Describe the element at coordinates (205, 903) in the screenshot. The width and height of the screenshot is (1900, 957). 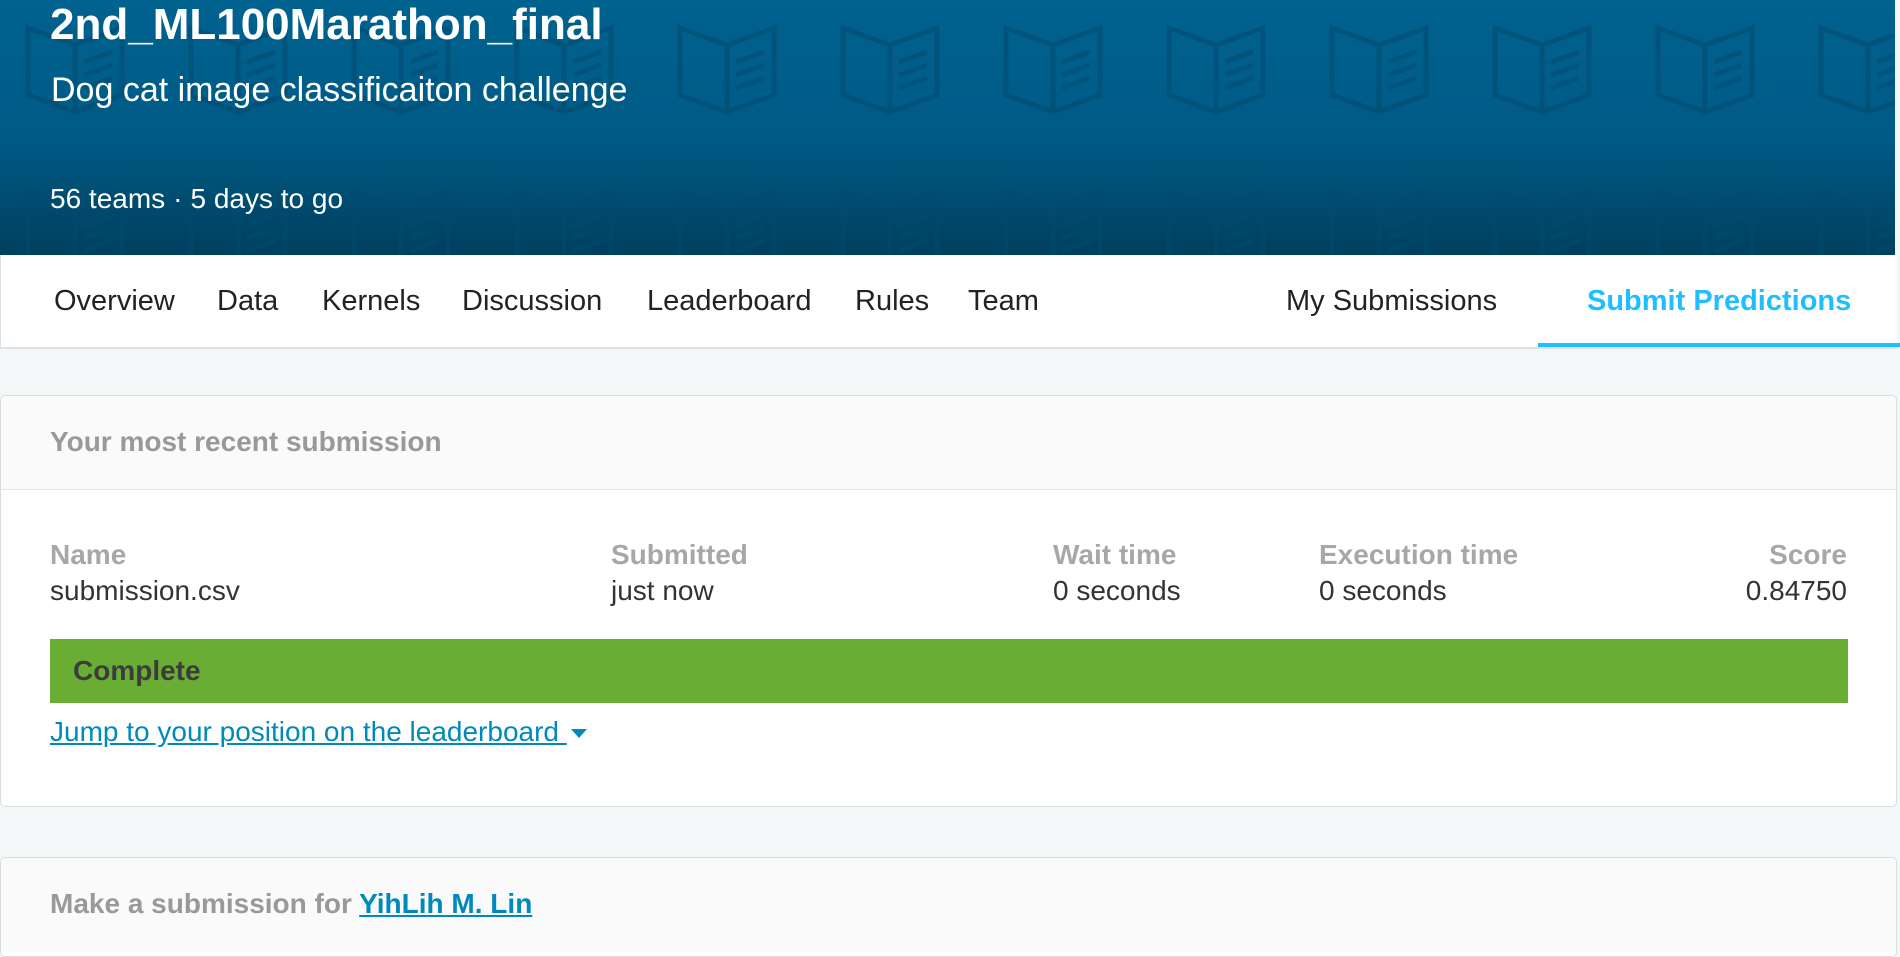
I see `make-submission-prefix: Make a submission for` at that location.